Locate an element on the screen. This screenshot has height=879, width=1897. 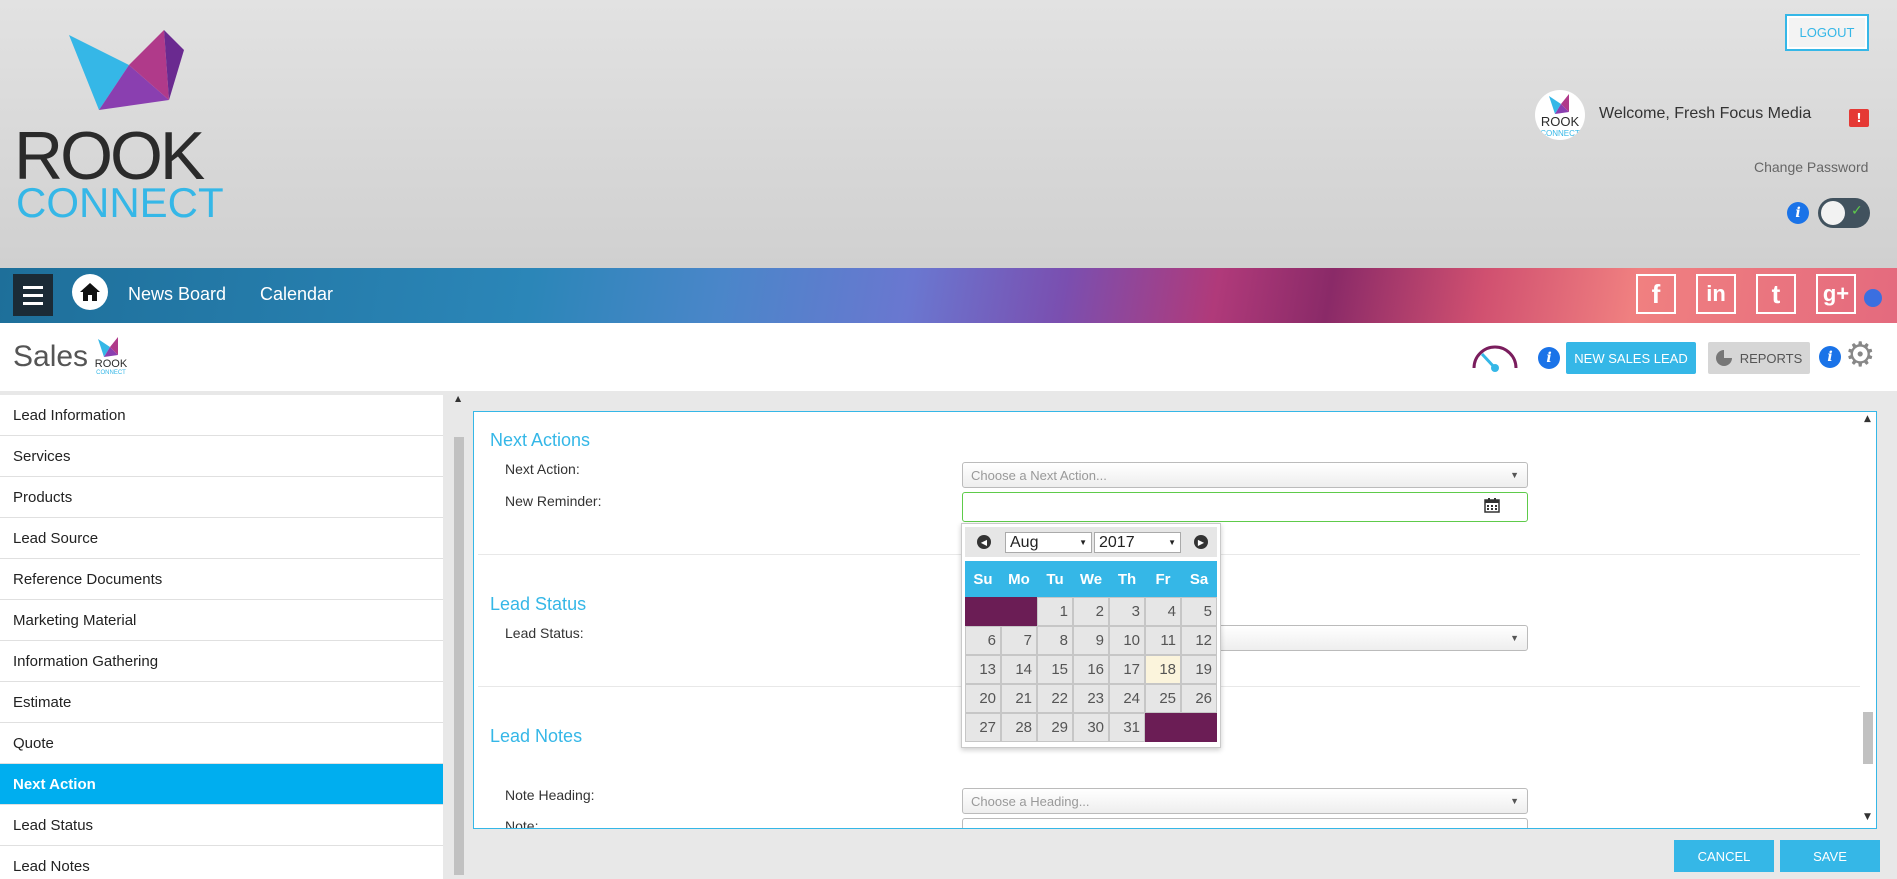
day-cell: 19 is located at coordinates (1199, 669).